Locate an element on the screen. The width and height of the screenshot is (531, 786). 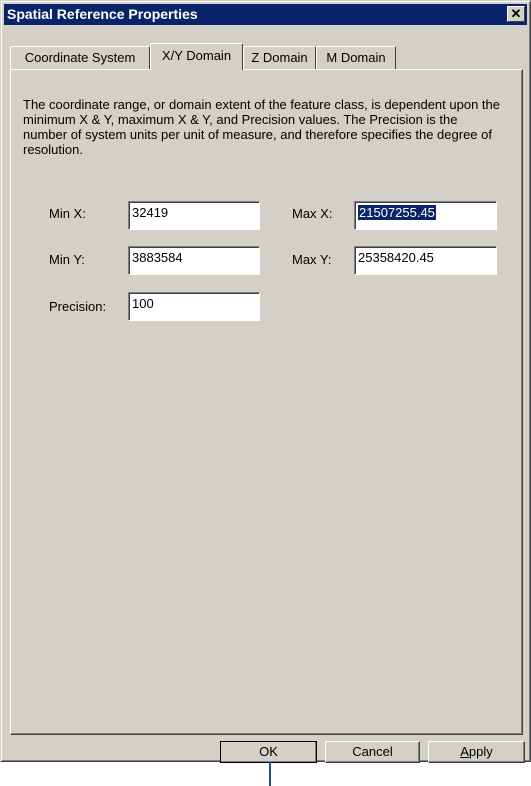
apply-label-rest: pply is located at coordinates (480, 751).